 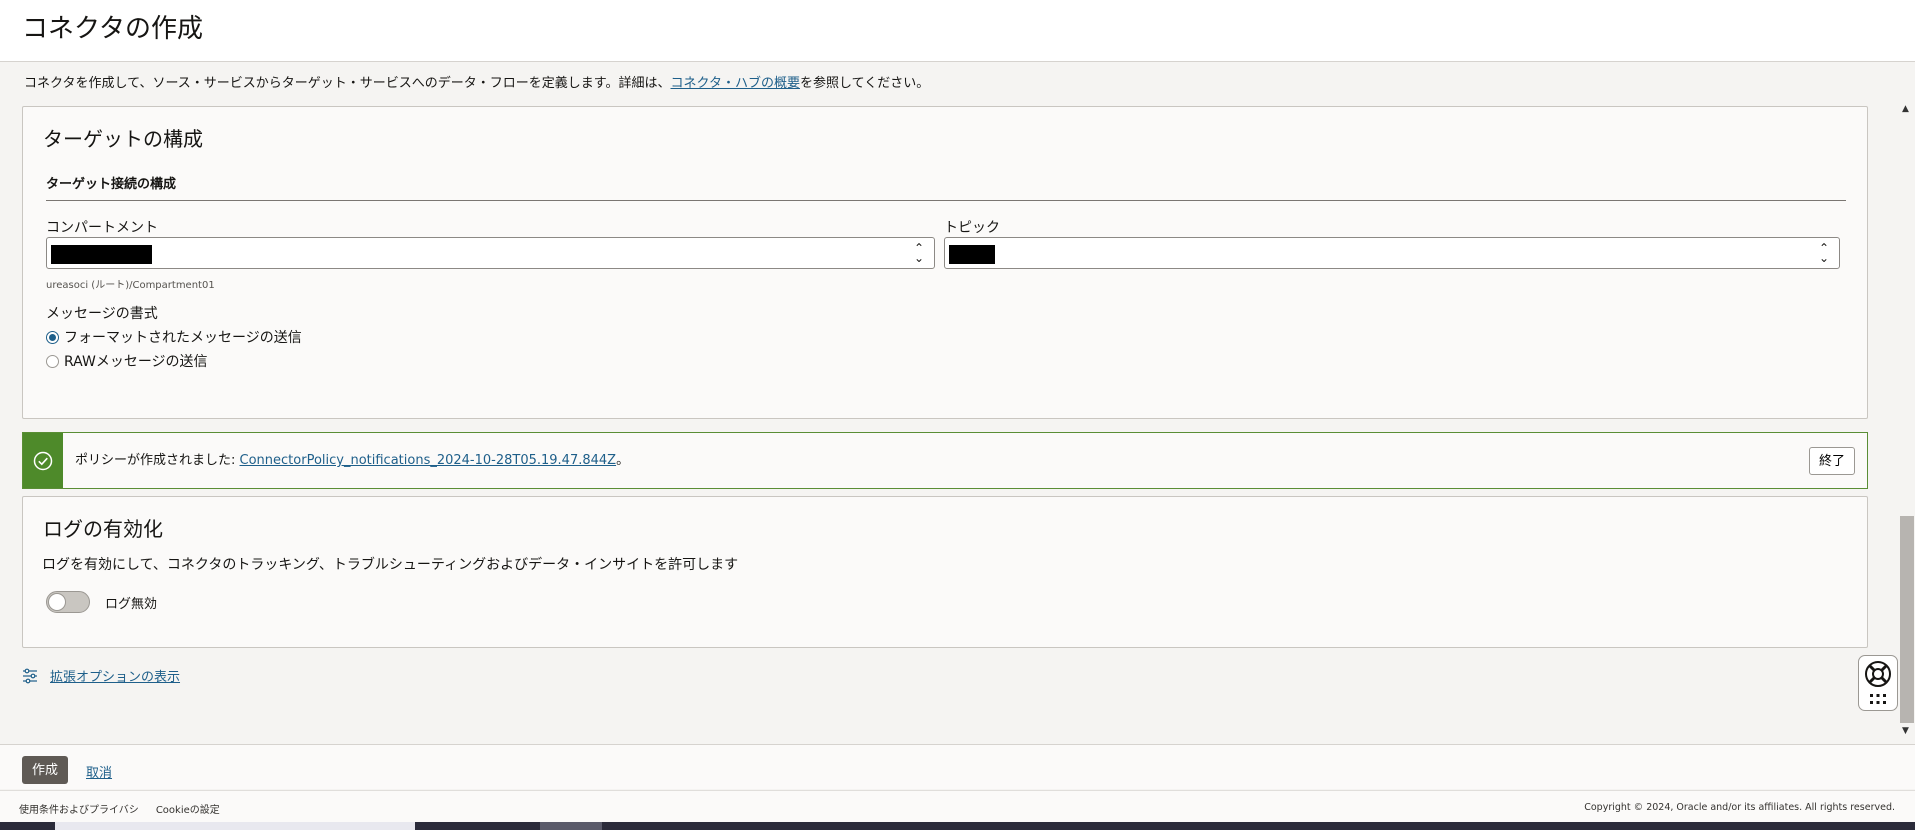 I want to click on os-taskbar, so click(x=957, y=826).